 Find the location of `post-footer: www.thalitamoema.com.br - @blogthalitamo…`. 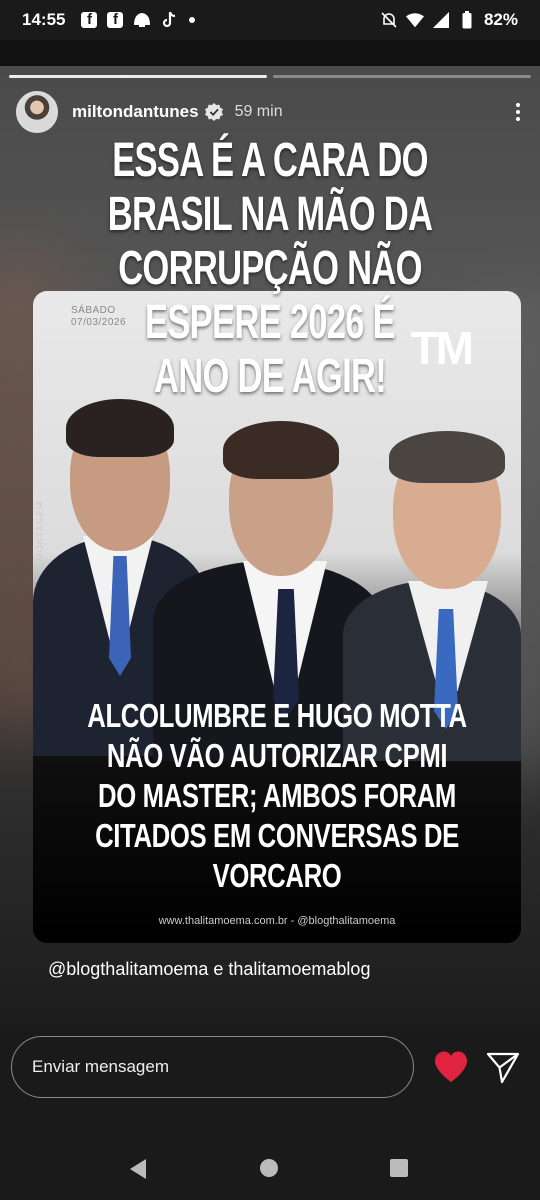

post-footer: www.thalitamoema.com.br - @blogthalitamo… is located at coordinates (277, 921).